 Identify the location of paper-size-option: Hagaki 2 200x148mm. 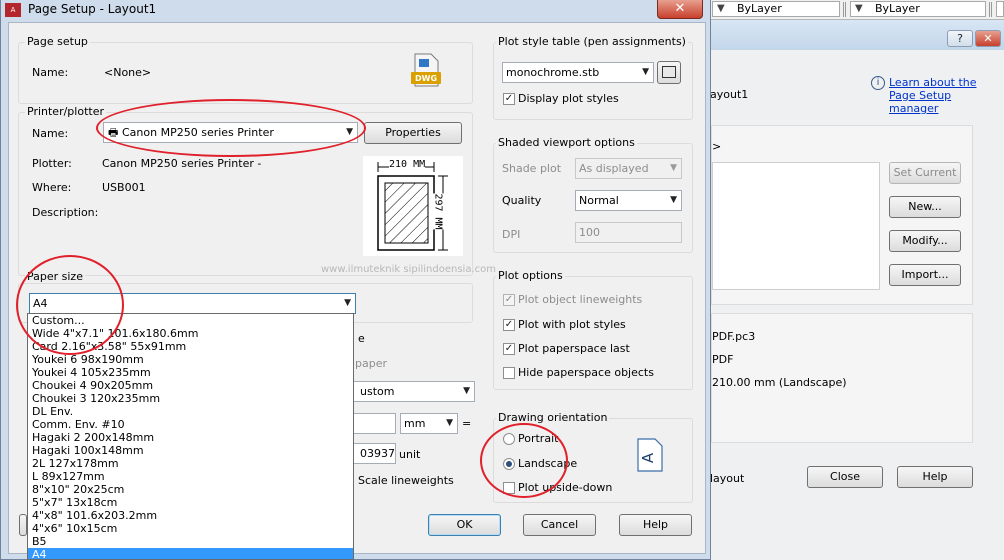
(190, 437).